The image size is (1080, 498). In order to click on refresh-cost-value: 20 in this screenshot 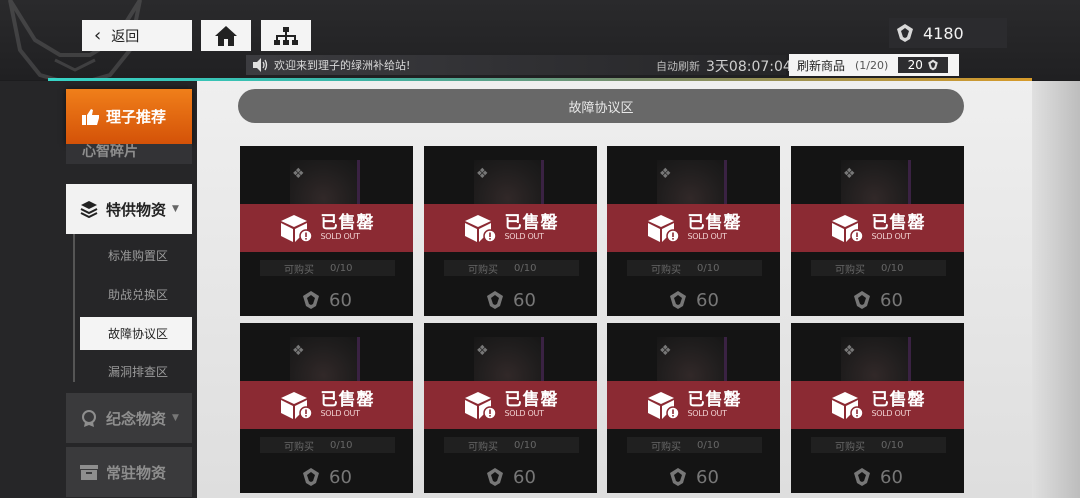, I will do `click(915, 65)`.